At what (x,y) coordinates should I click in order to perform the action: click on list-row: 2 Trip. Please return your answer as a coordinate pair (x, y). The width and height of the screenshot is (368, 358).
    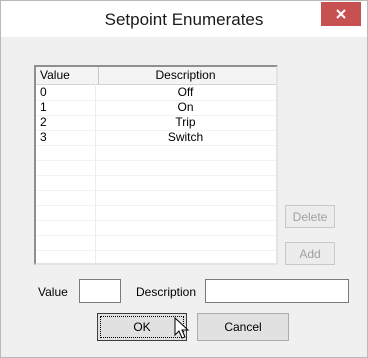
    Looking at the image, I should click on (156, 122).